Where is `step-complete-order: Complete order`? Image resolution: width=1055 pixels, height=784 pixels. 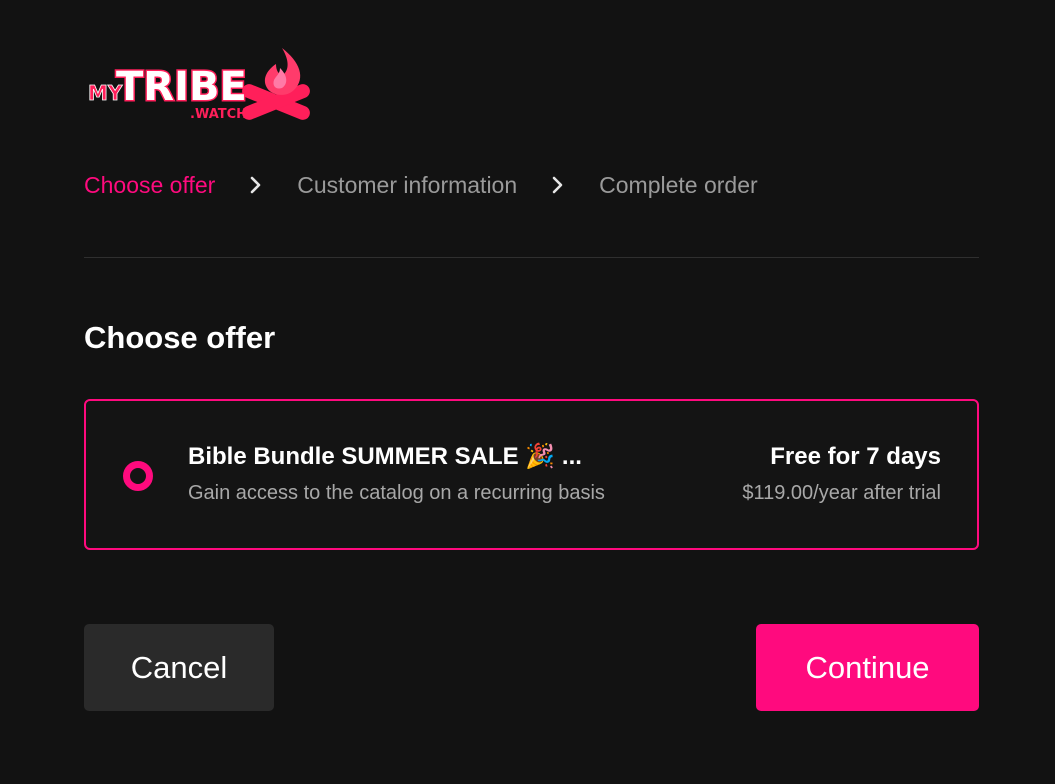
step-complete-order: Complete order is located at coordinates (678, 185).